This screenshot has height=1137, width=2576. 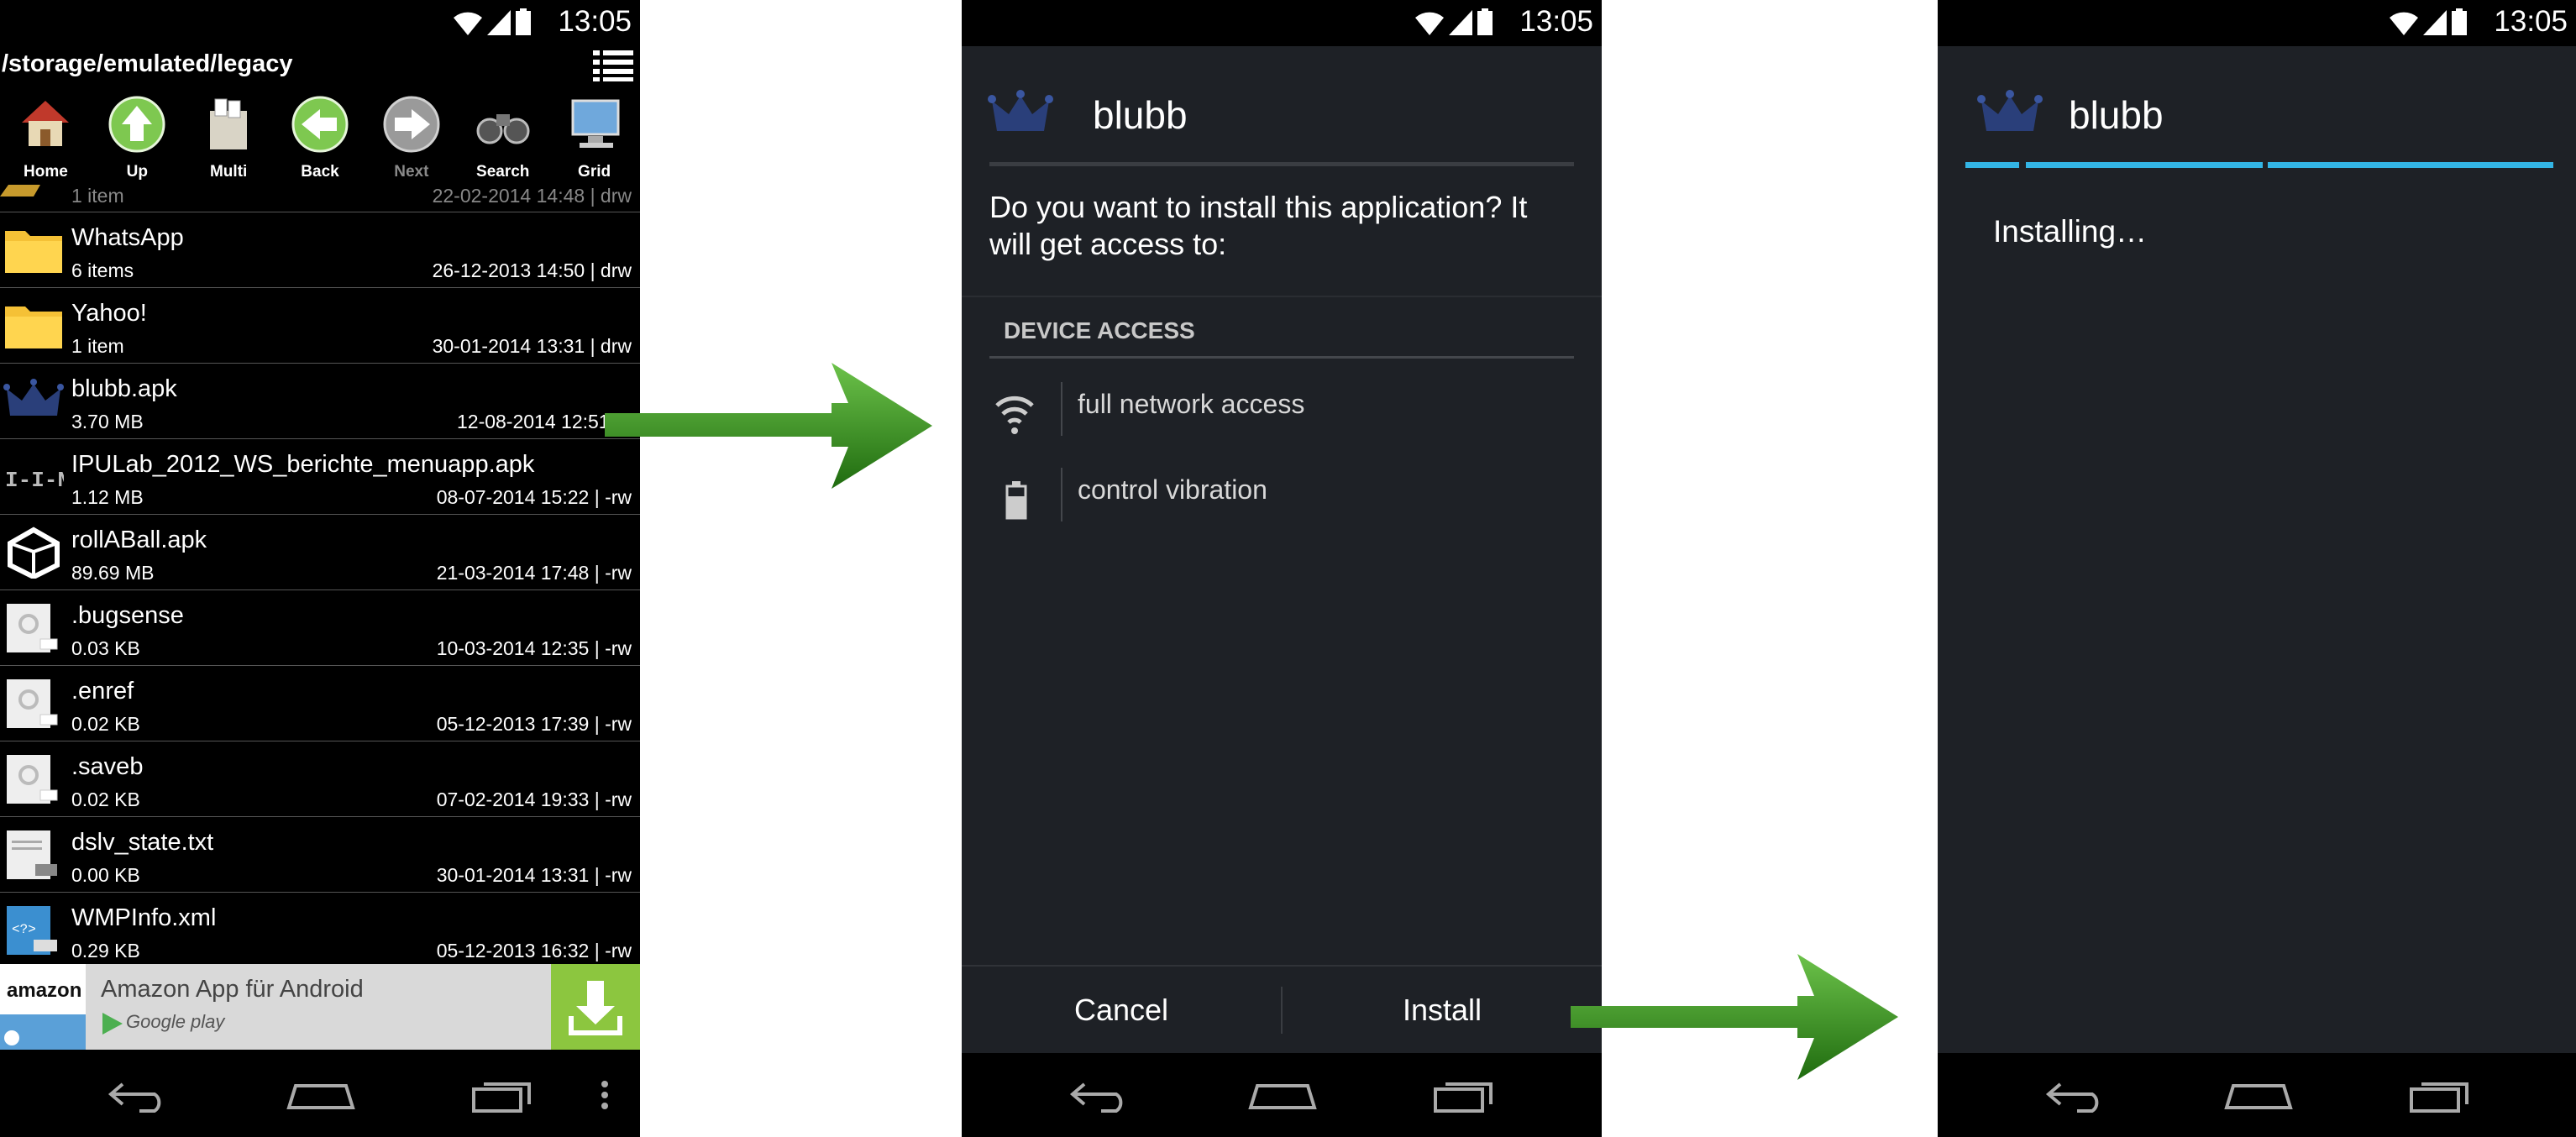 I want to click on next-arrow-icon, so click(x=411, y=124).